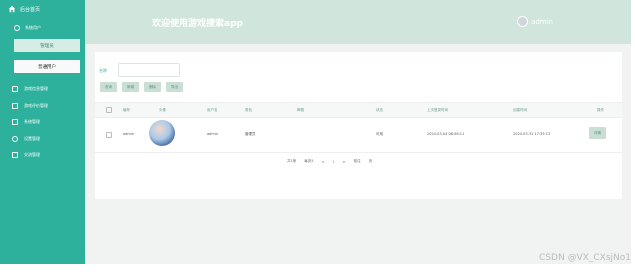 The width and height of the screenshot is (635, 272). I want to click on watermark: CSDN @VX_CXsjNo1, so click(585, 258).